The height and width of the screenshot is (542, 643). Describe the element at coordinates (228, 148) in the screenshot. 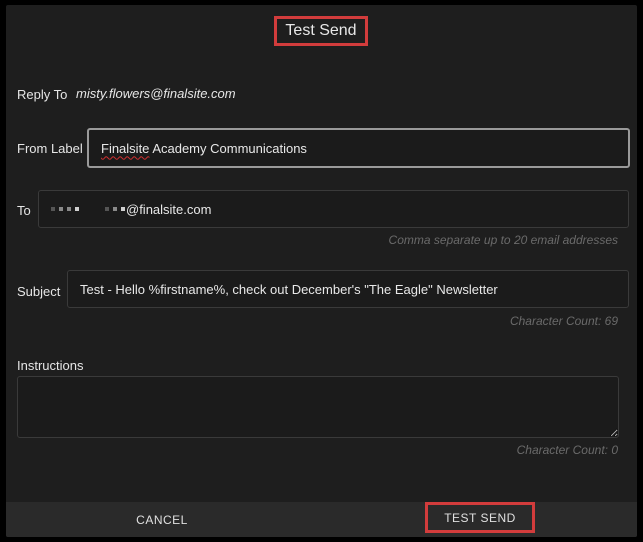

I see `from-label-value-rest: Academy Communications` at that location.